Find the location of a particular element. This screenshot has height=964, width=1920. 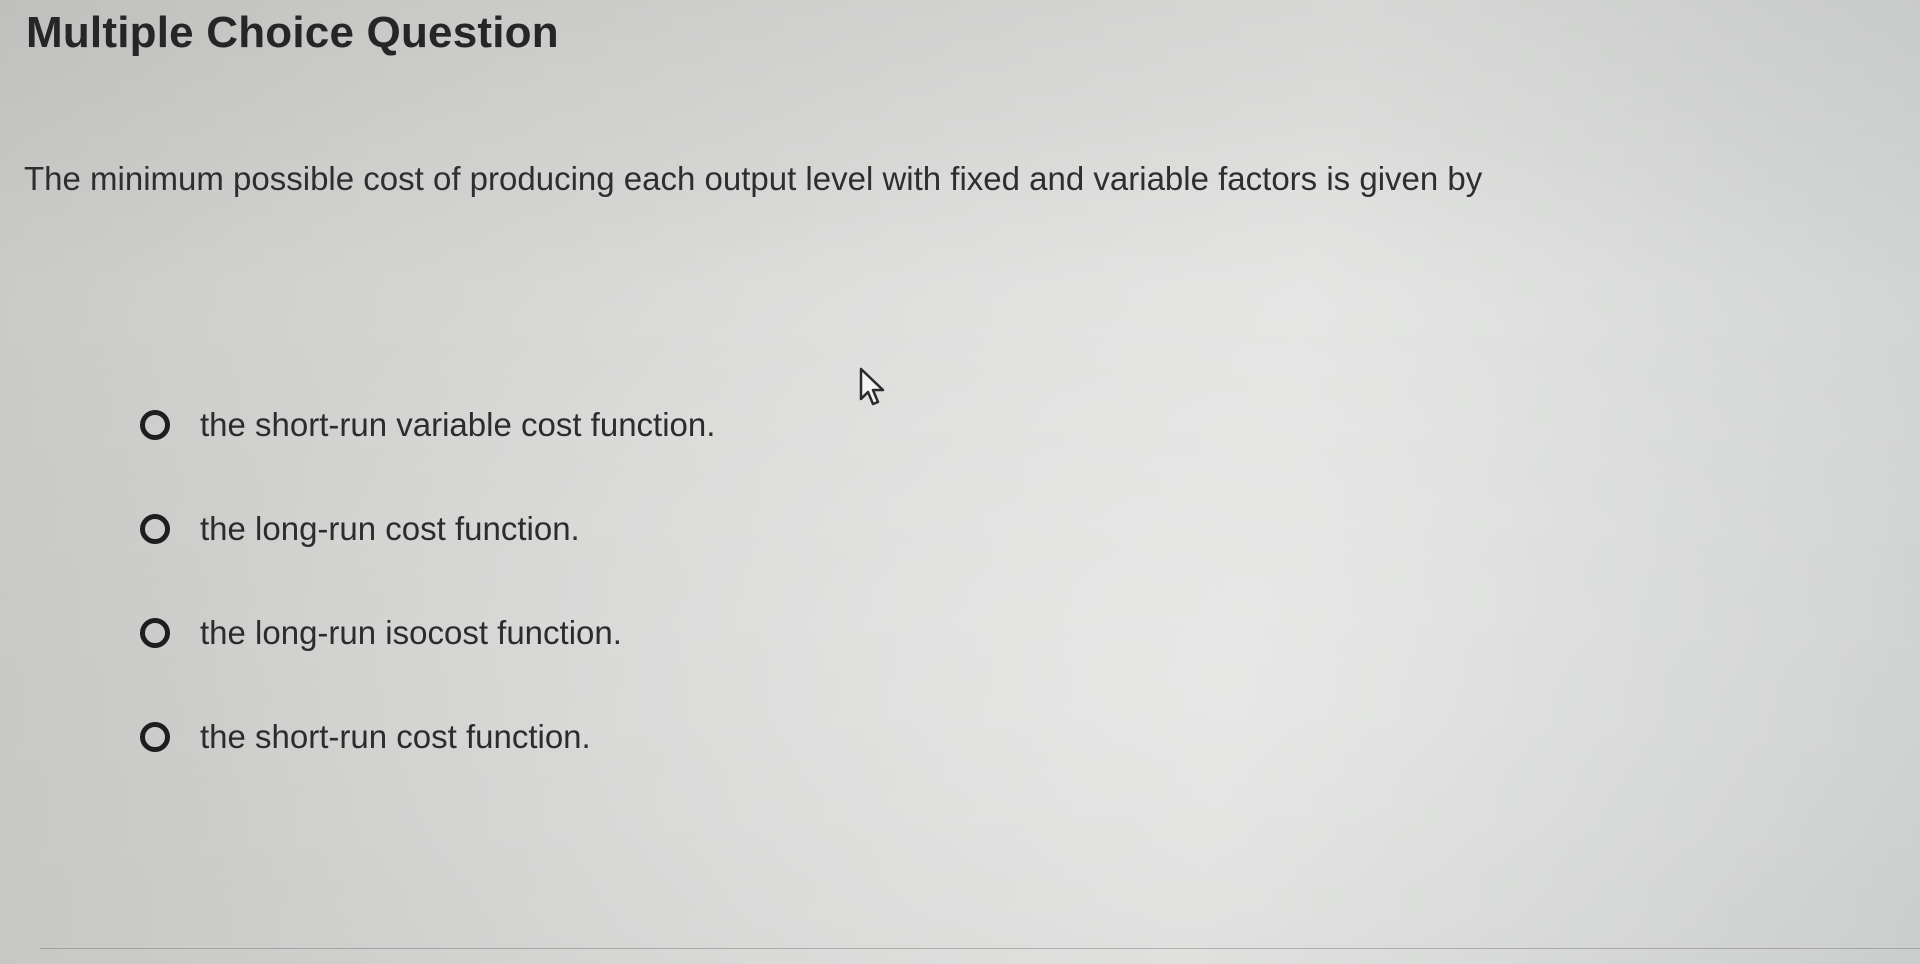

answer-option-long-run-cost: the long-run cost function. is located at coordinates (427, 529).